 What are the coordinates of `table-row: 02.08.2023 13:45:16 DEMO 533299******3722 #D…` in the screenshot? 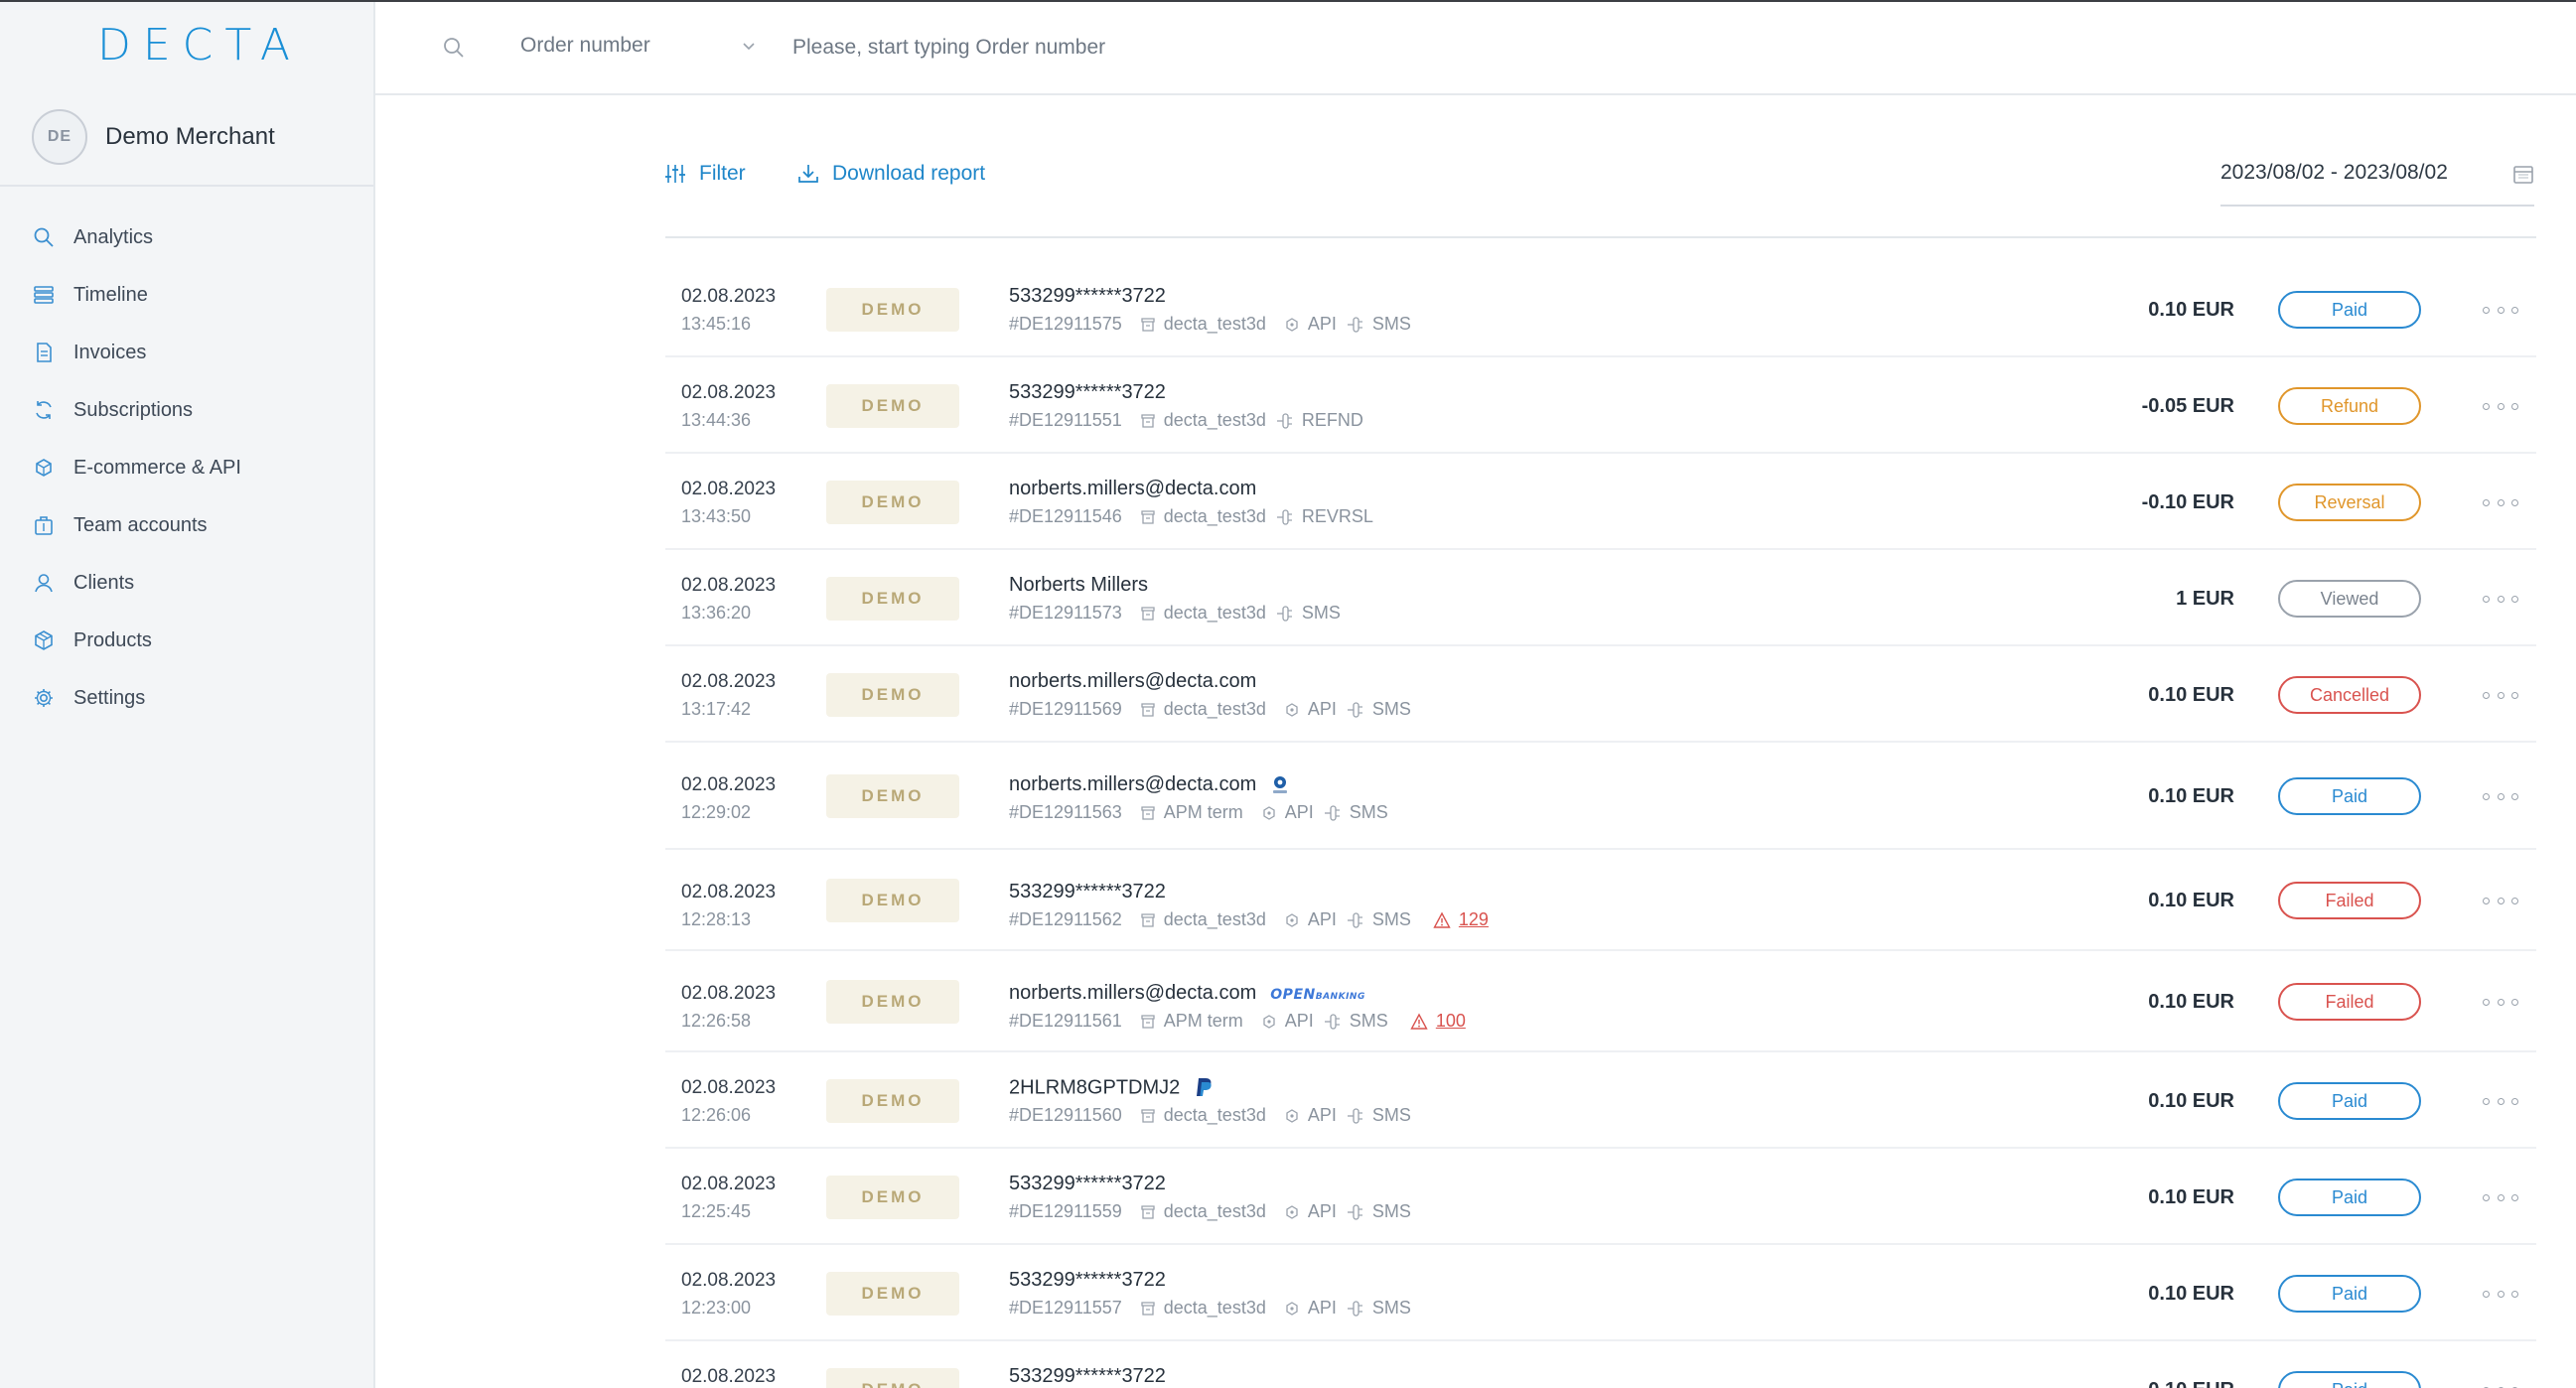 It's located at (1601, 309).